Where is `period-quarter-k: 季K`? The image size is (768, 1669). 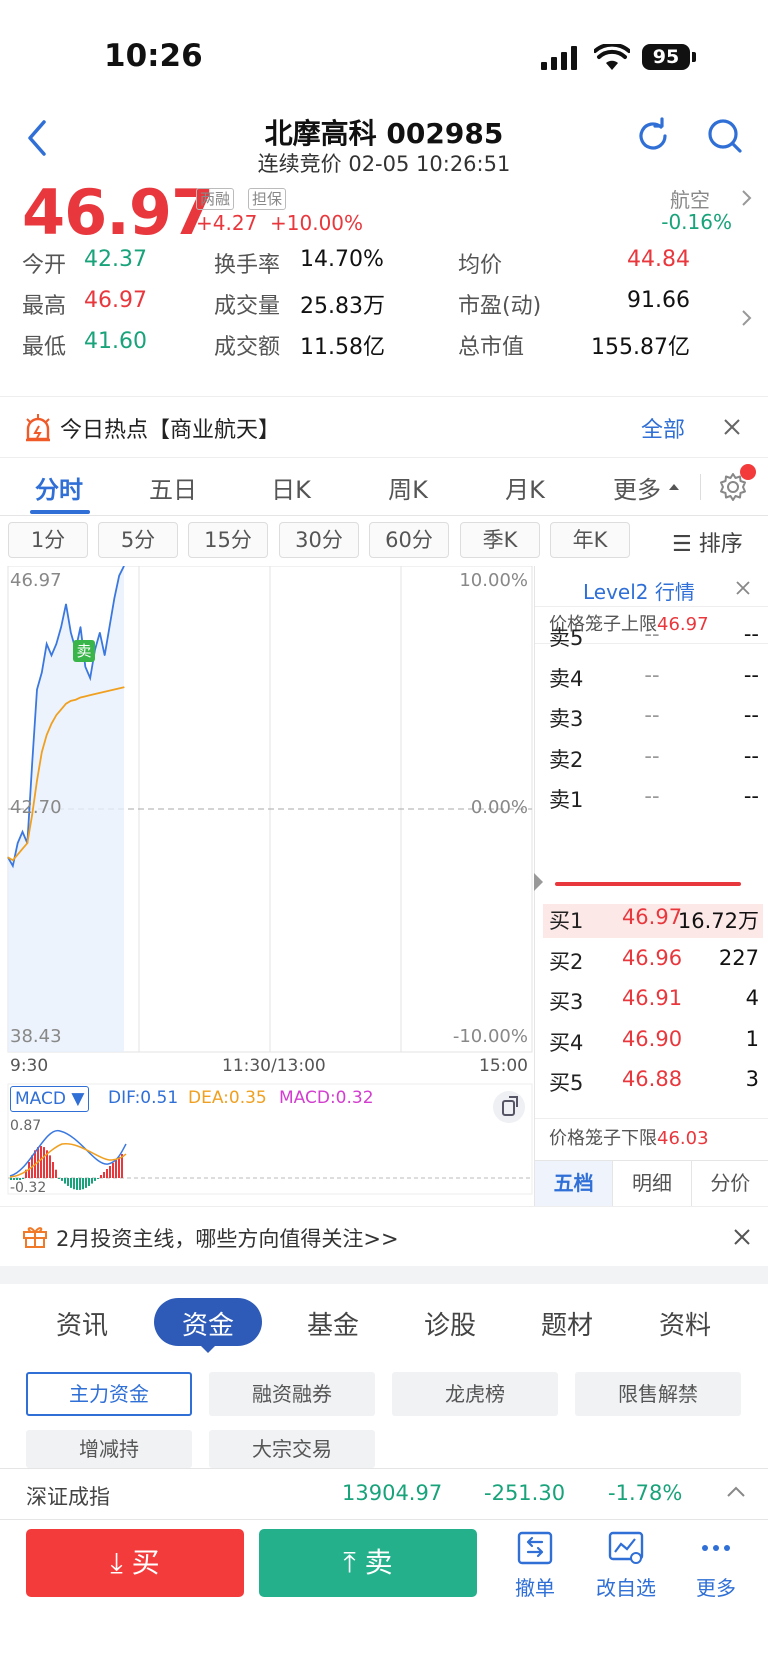
period-quarter-k: 季K is located at coordinates (500, 540).